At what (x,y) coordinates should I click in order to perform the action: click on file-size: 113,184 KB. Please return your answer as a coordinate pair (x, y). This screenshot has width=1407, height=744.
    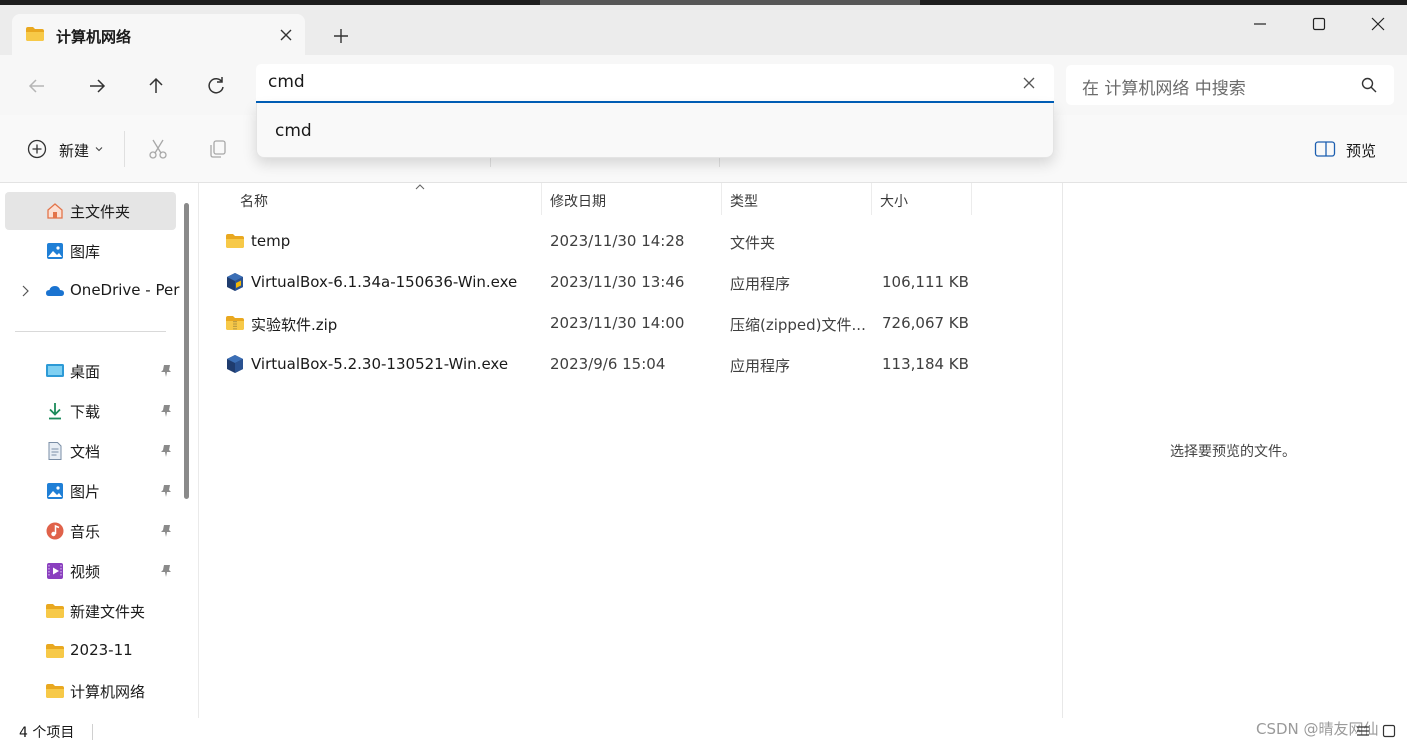
    Looking at the image, I should click on (925, 364).